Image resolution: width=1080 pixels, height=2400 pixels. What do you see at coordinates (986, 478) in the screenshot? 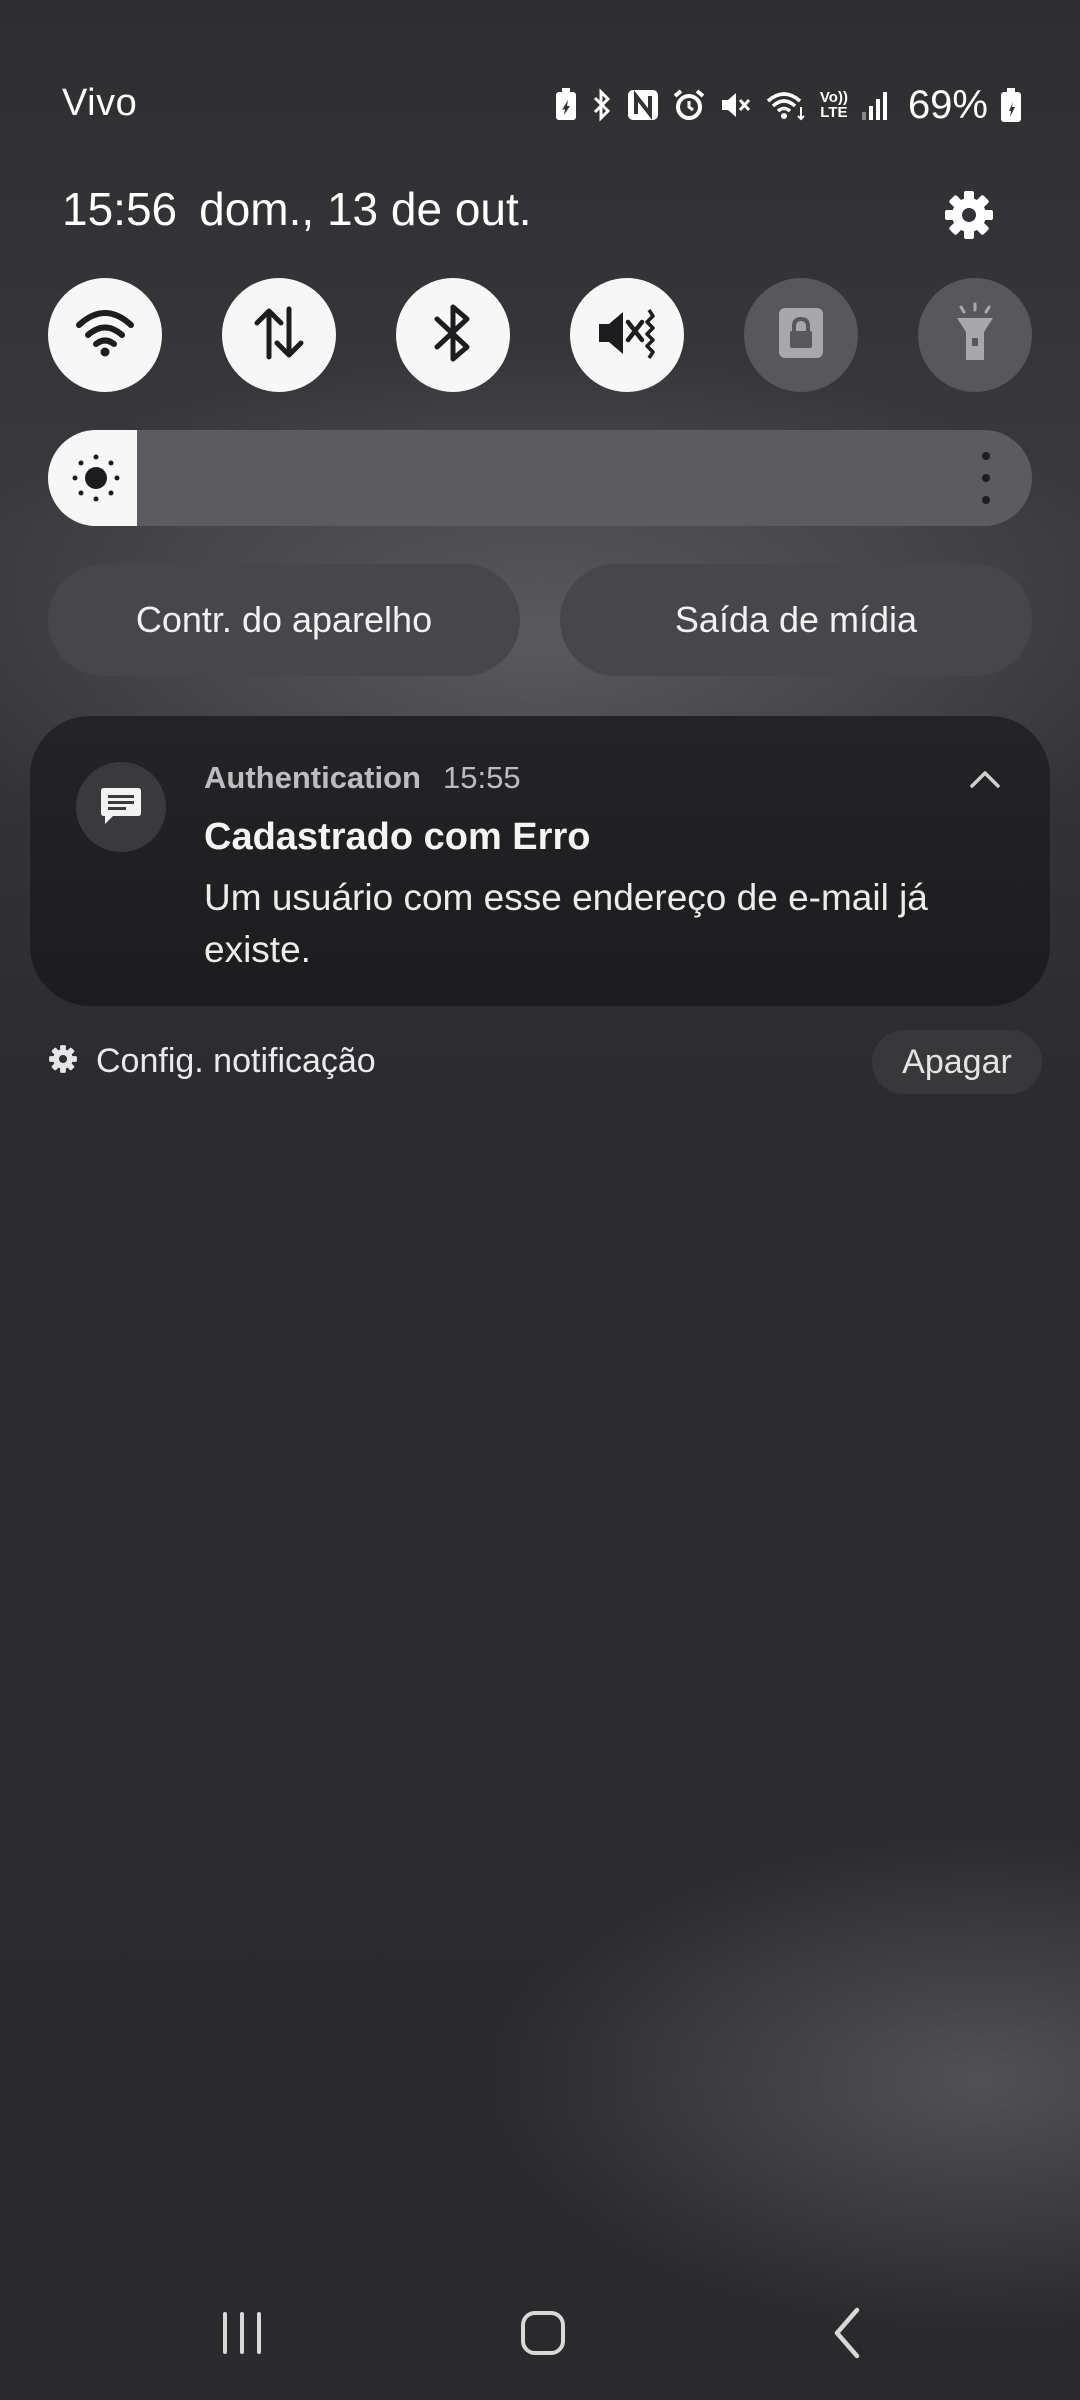
I see `brightness-more-button` at bounding box center [986, 478].